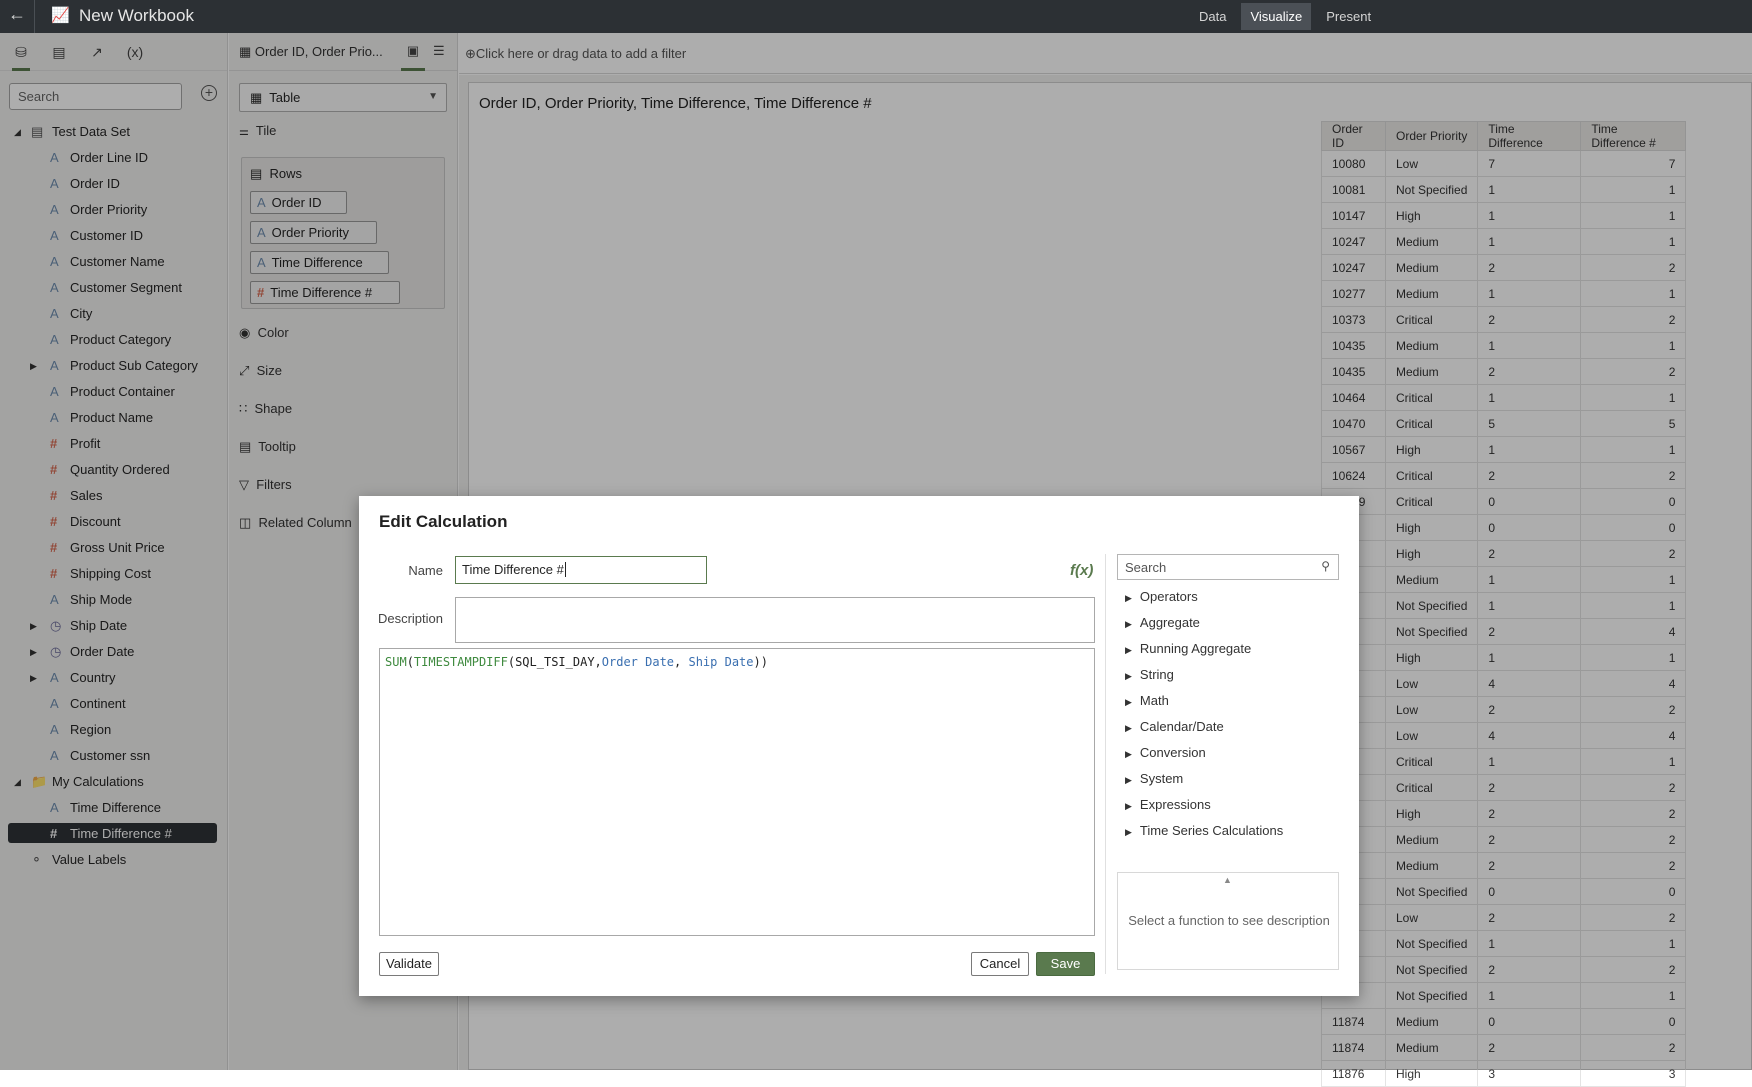 The height and width of the screenshot is (1087, 1752). What do you see at coordinates (1212, 16) in the screenshot?
I see `mode-data: Data` at bounding box center [1212, 16].